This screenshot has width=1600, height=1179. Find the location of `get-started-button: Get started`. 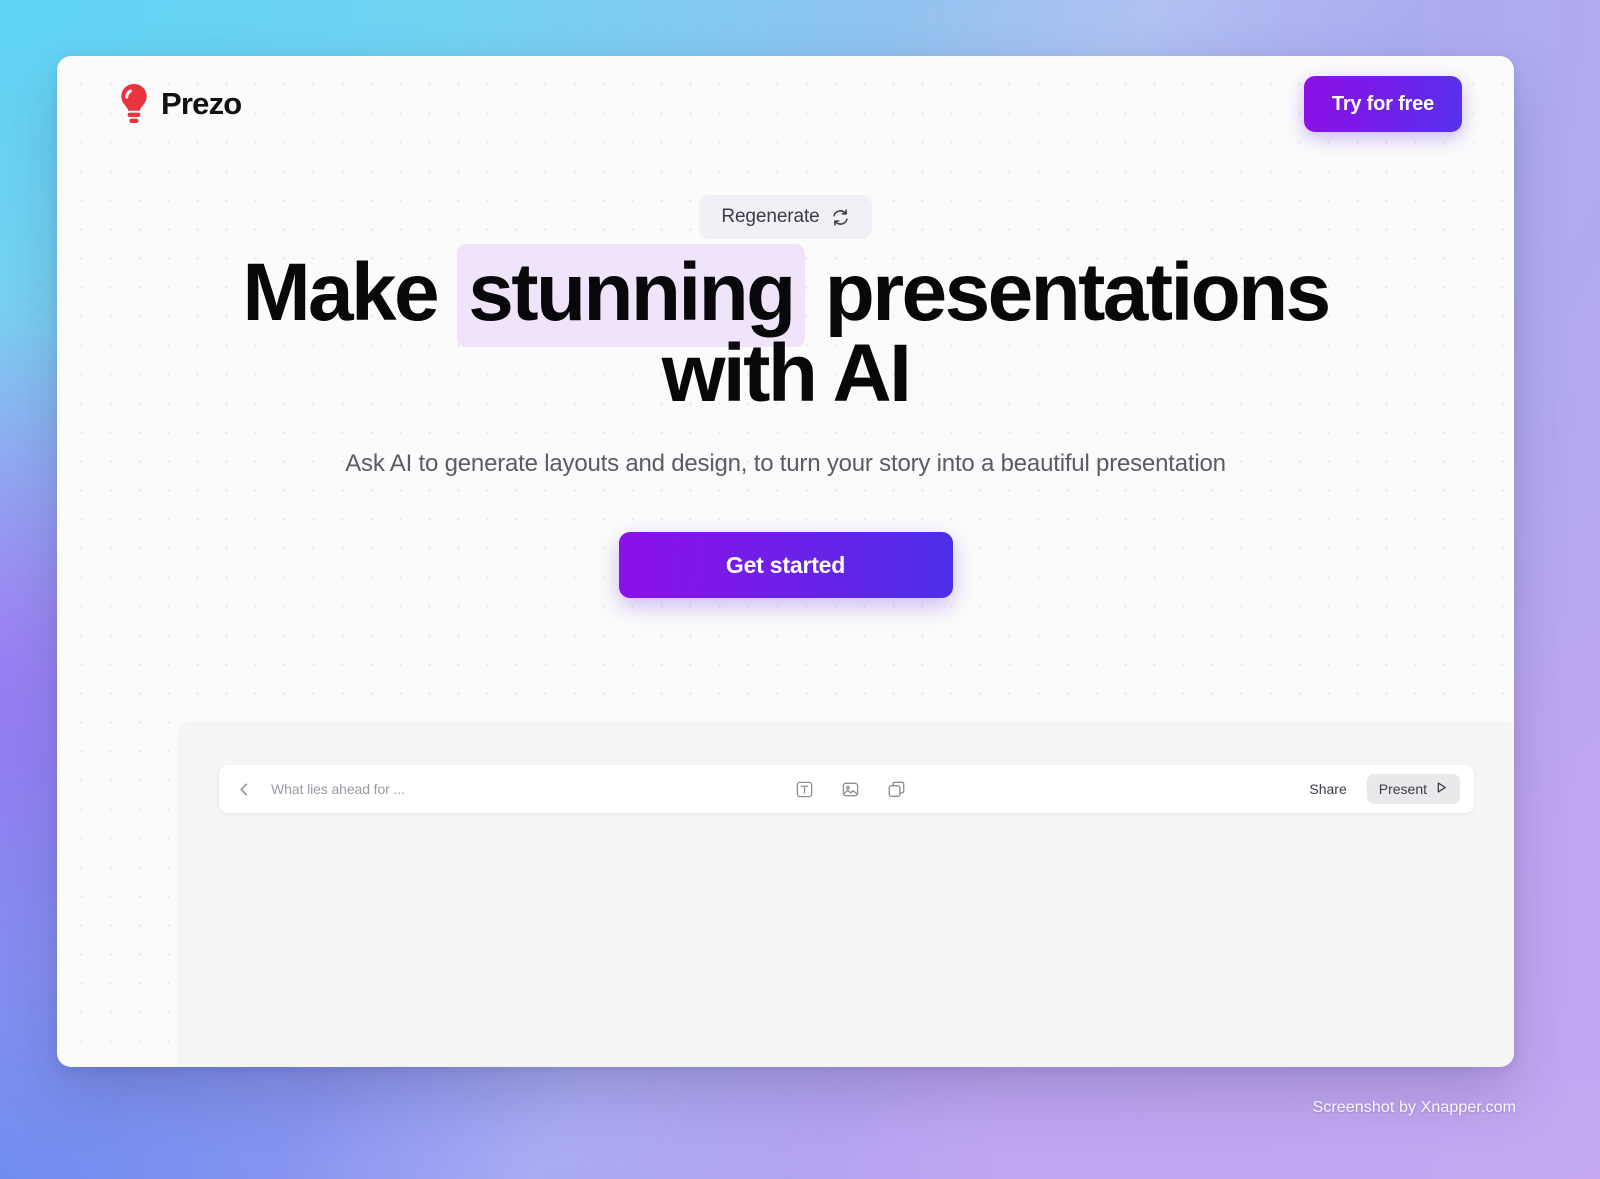

get-started-button: Get started is located at coordinates (785, 565).